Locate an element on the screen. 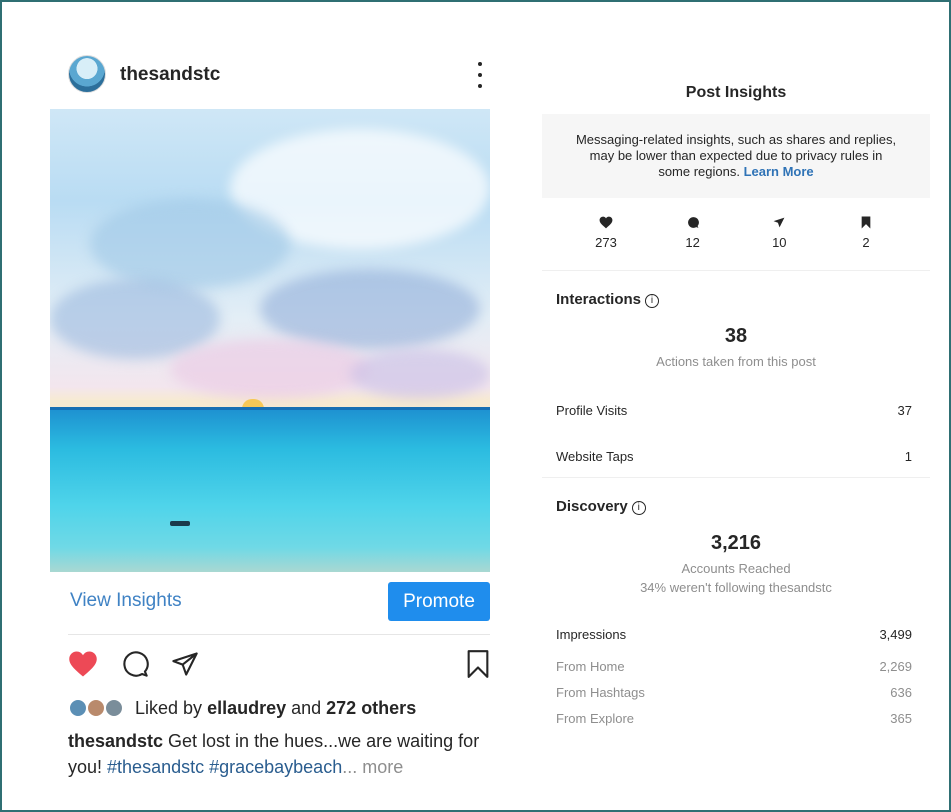  interactions-total-label: Actions taken from this post is located at coordinates (736, 361).